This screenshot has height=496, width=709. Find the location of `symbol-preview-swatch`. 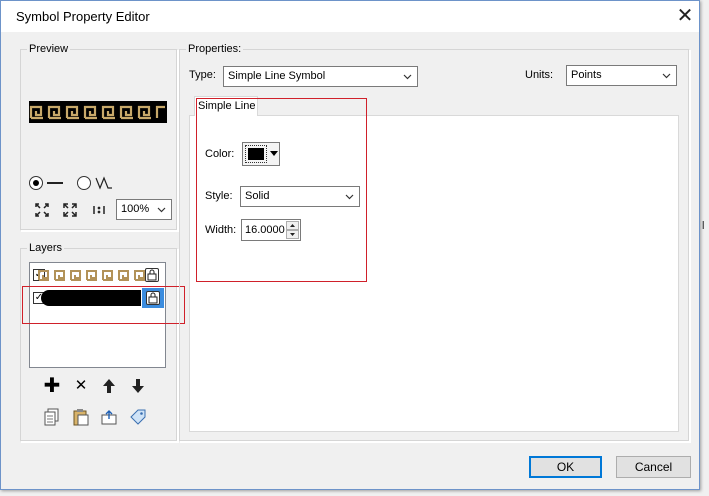

symbol-preview-swatch is located at coordinates (98, 112).